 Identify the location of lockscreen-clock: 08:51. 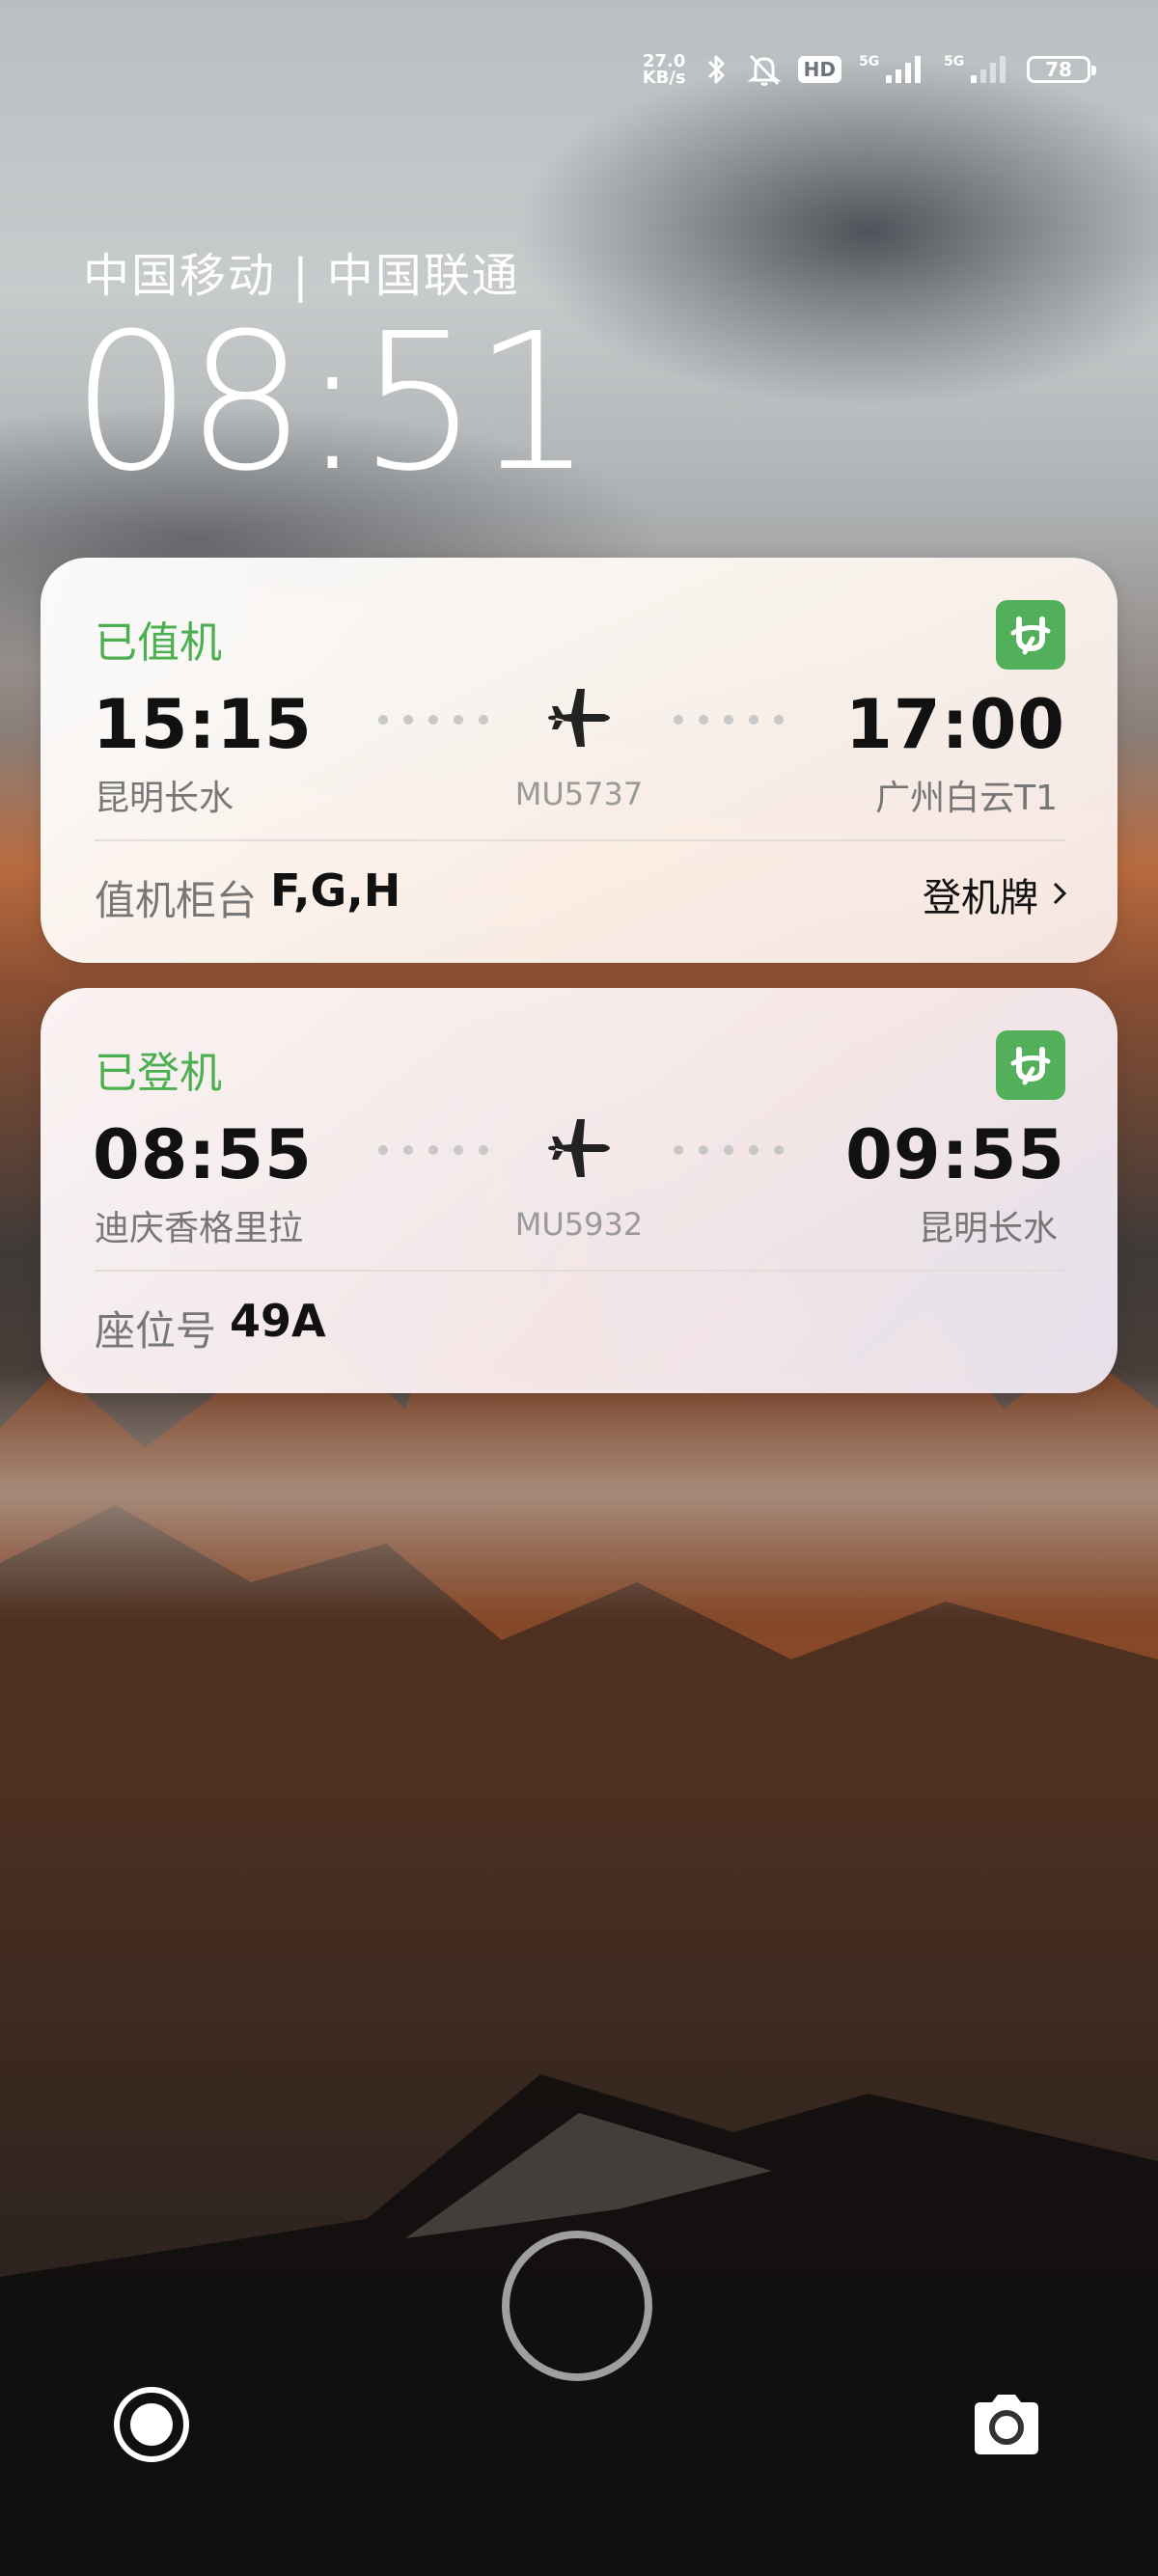
(332, 403).